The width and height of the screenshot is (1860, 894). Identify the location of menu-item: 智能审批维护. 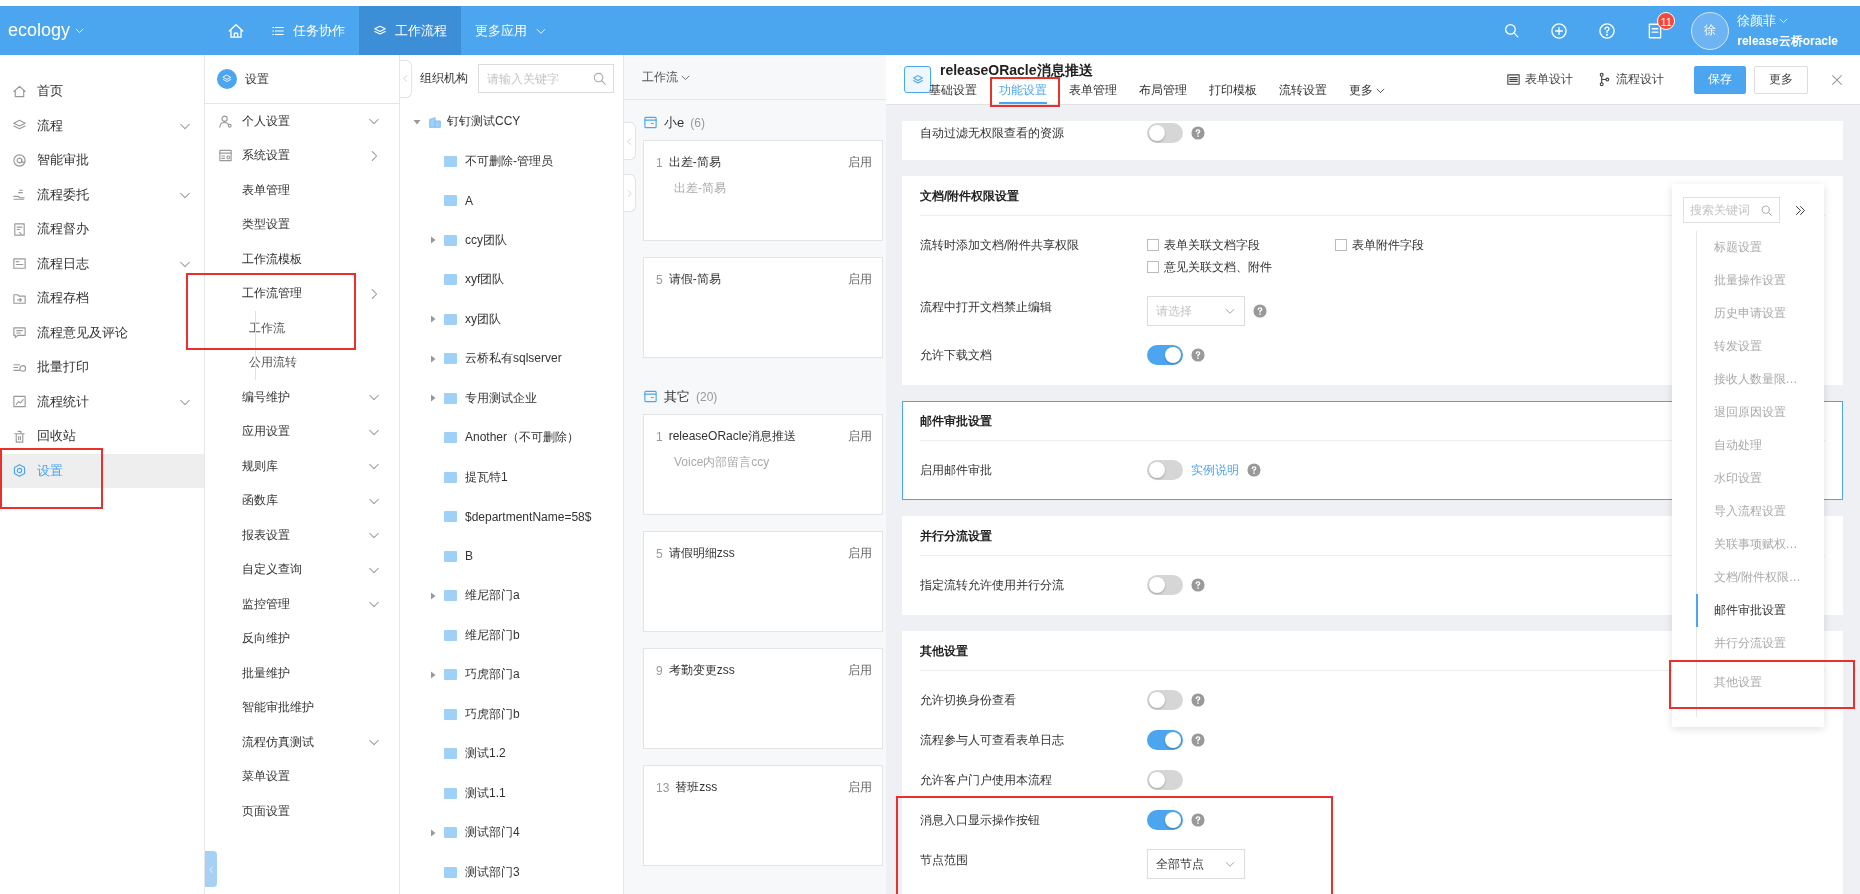
(304, 708).